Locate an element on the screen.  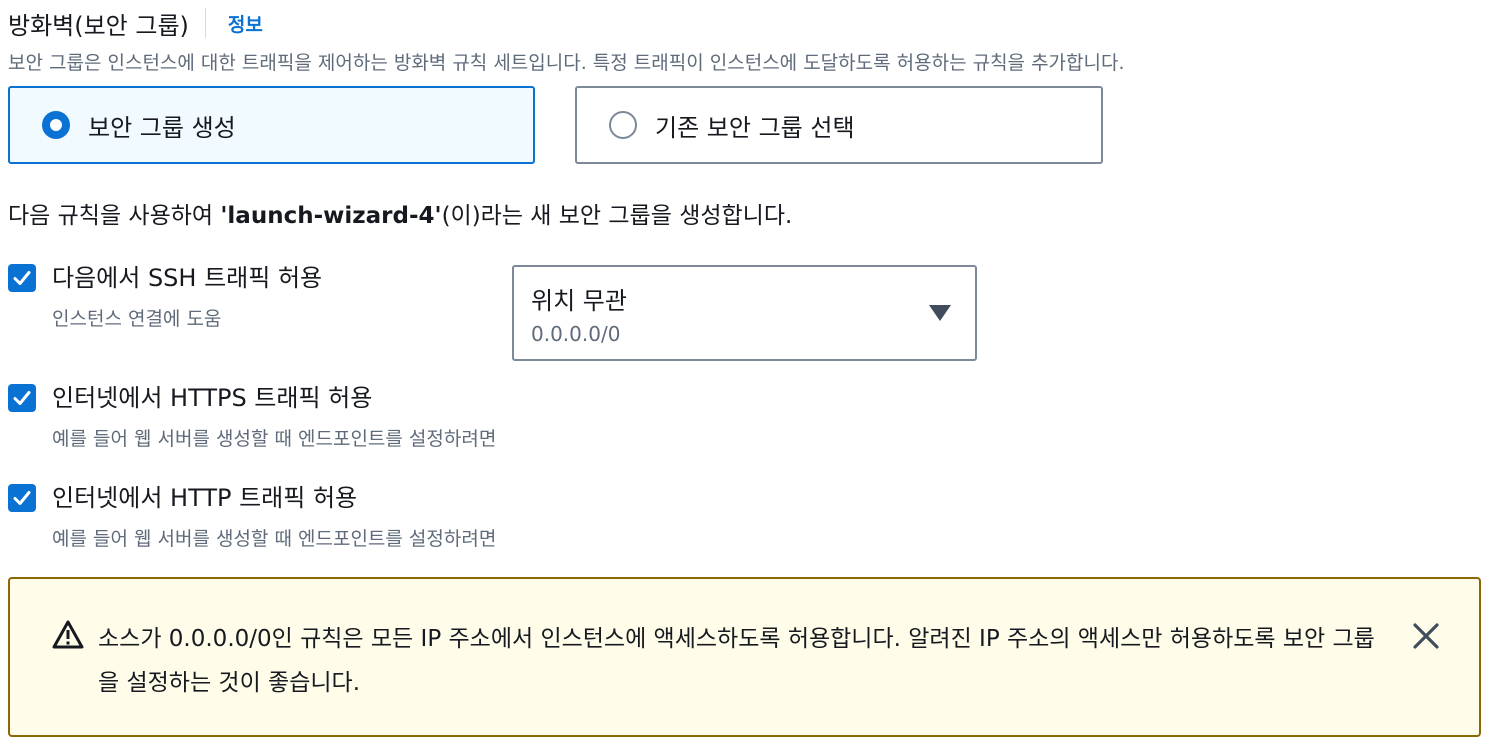
ssh-checkbox is located at coordinates (22, 278).